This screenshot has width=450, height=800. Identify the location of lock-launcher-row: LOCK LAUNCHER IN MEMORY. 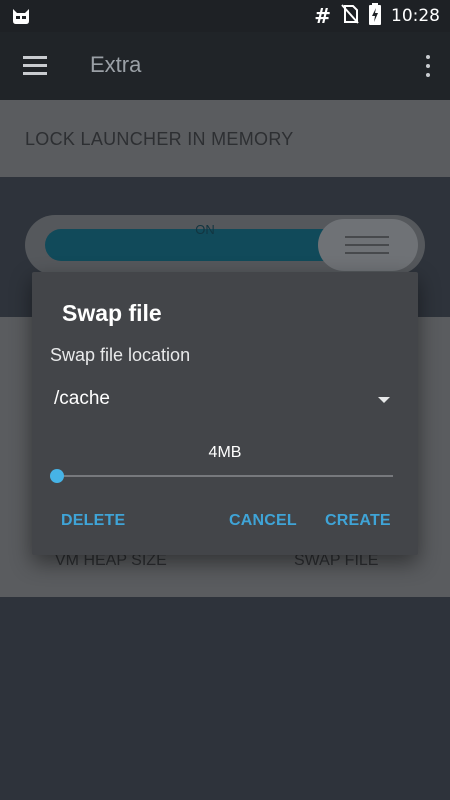
(225, 138).